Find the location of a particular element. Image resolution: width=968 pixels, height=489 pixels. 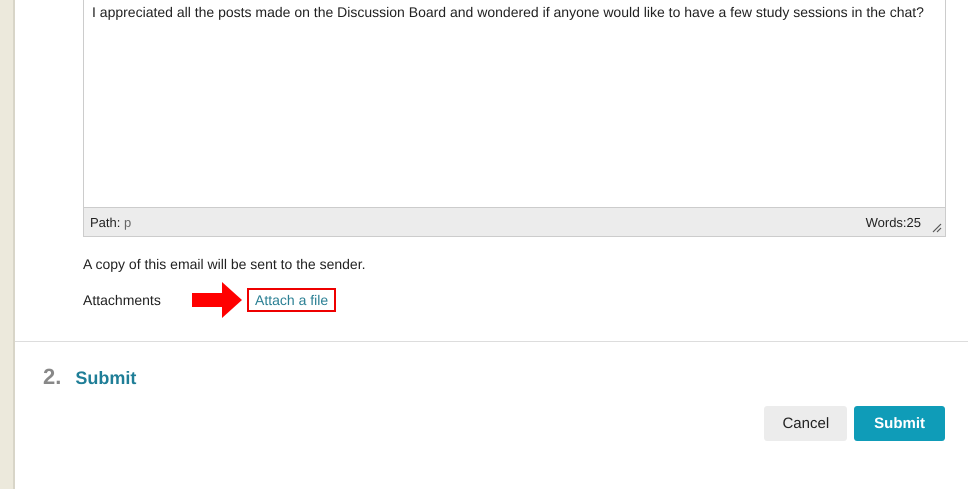

arrow-icon is located at coordinates (217, 300).